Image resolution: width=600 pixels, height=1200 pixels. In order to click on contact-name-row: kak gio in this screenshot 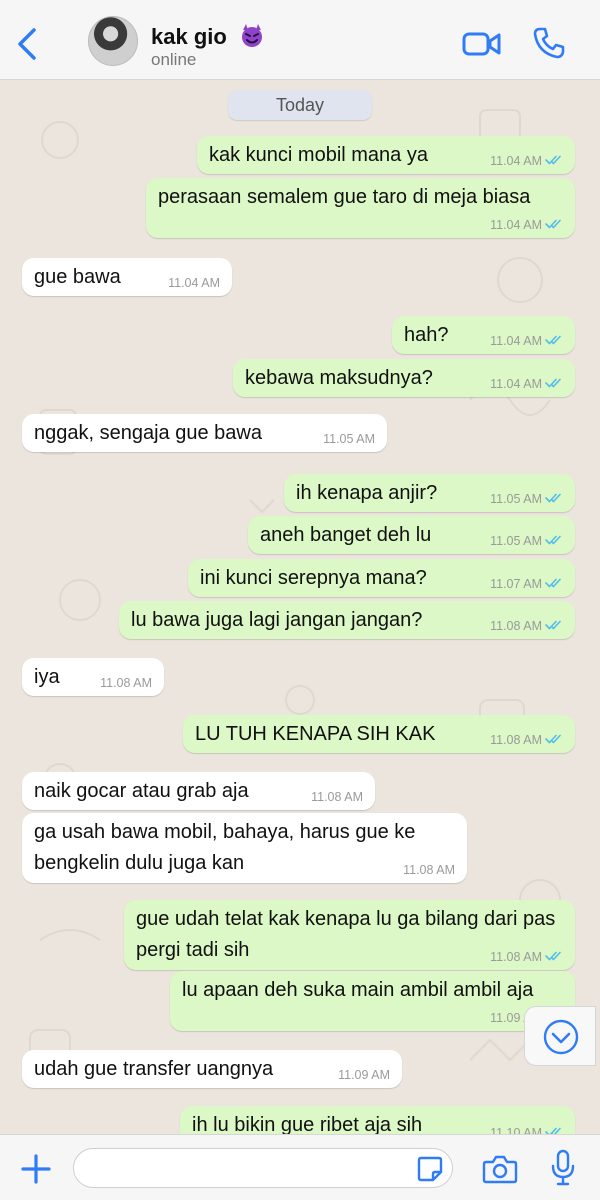, I will do `click(208, 36)`.